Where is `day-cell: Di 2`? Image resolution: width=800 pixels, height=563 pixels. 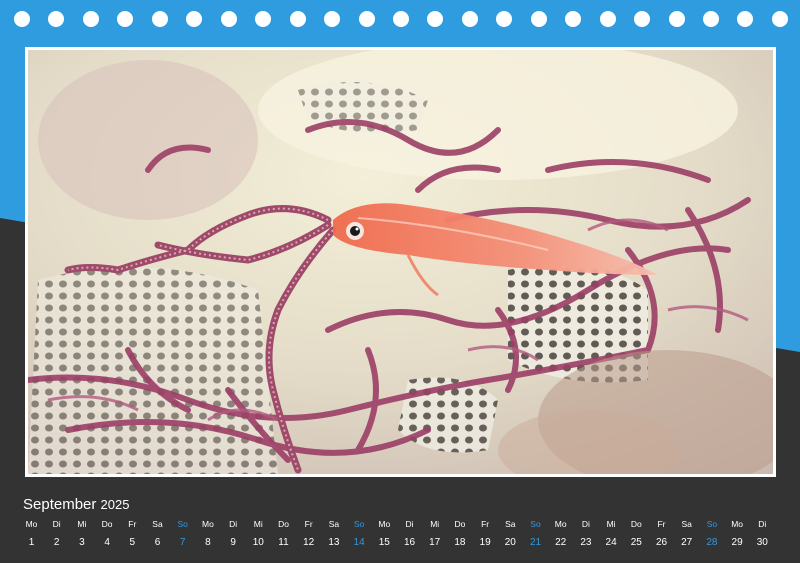 day-cell: Di 2 is located at coordinates (56, 534).